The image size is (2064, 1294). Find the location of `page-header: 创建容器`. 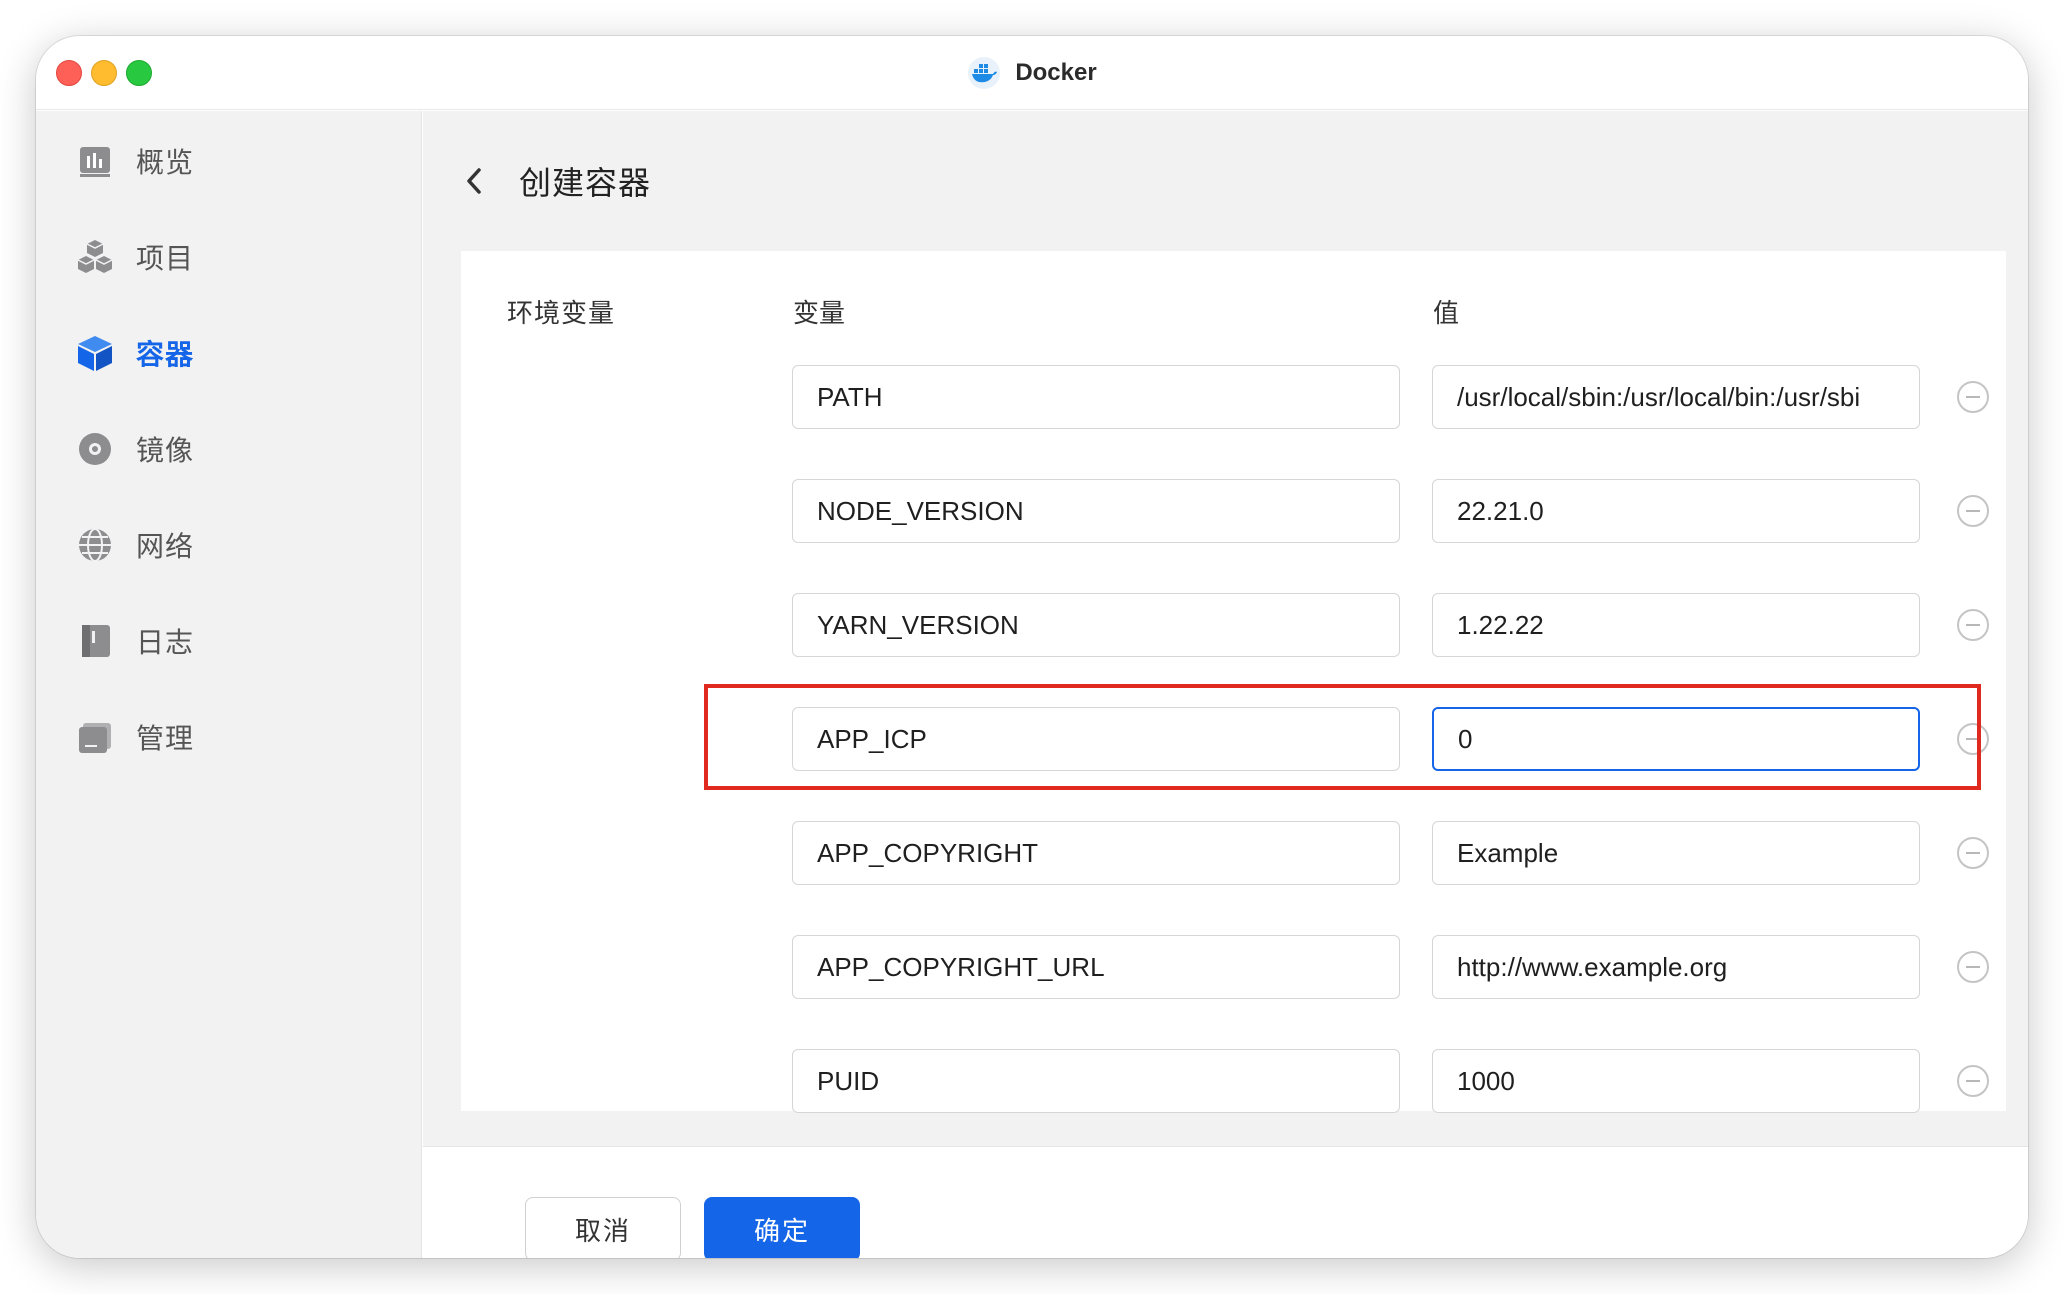

page-header: 创建容器 is located at coordinates (557, 181).